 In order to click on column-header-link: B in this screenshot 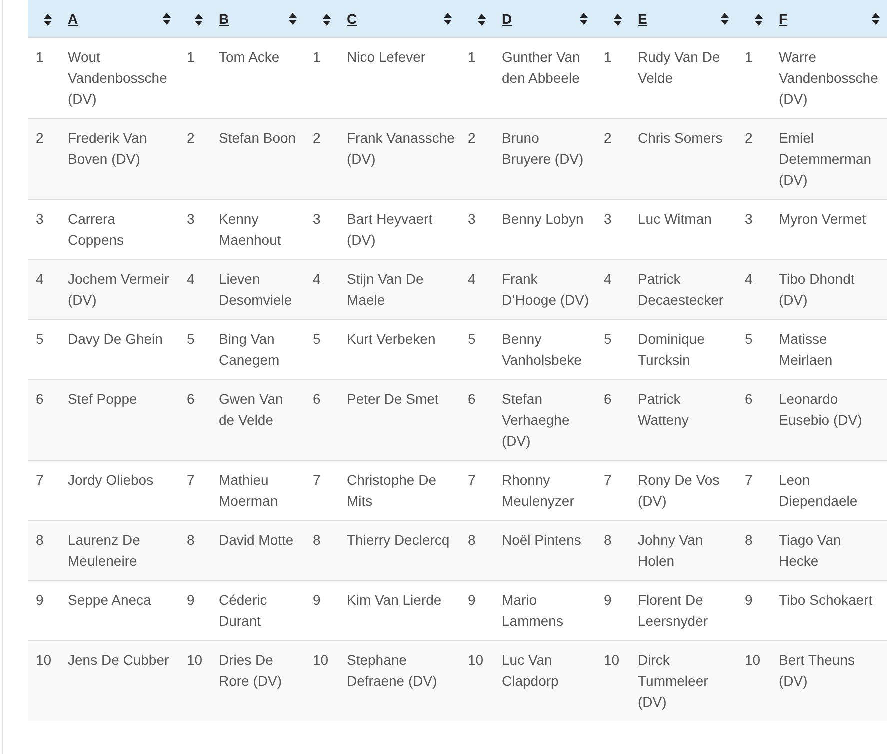, I will do `click(224, 18)`.